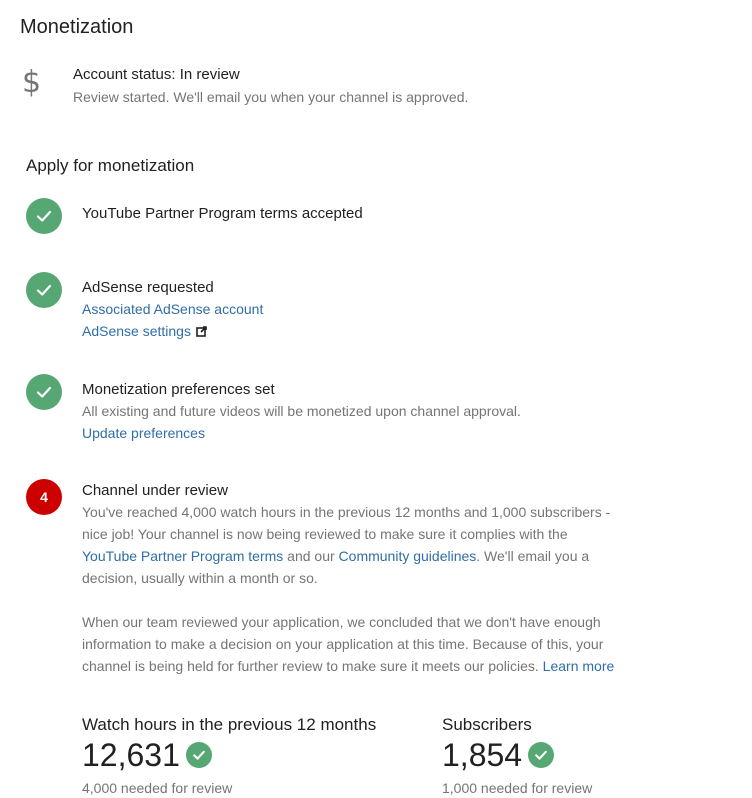 The image size is (752, 798). I want to click on watch-hours-value: 12,631, so click(131, 755).